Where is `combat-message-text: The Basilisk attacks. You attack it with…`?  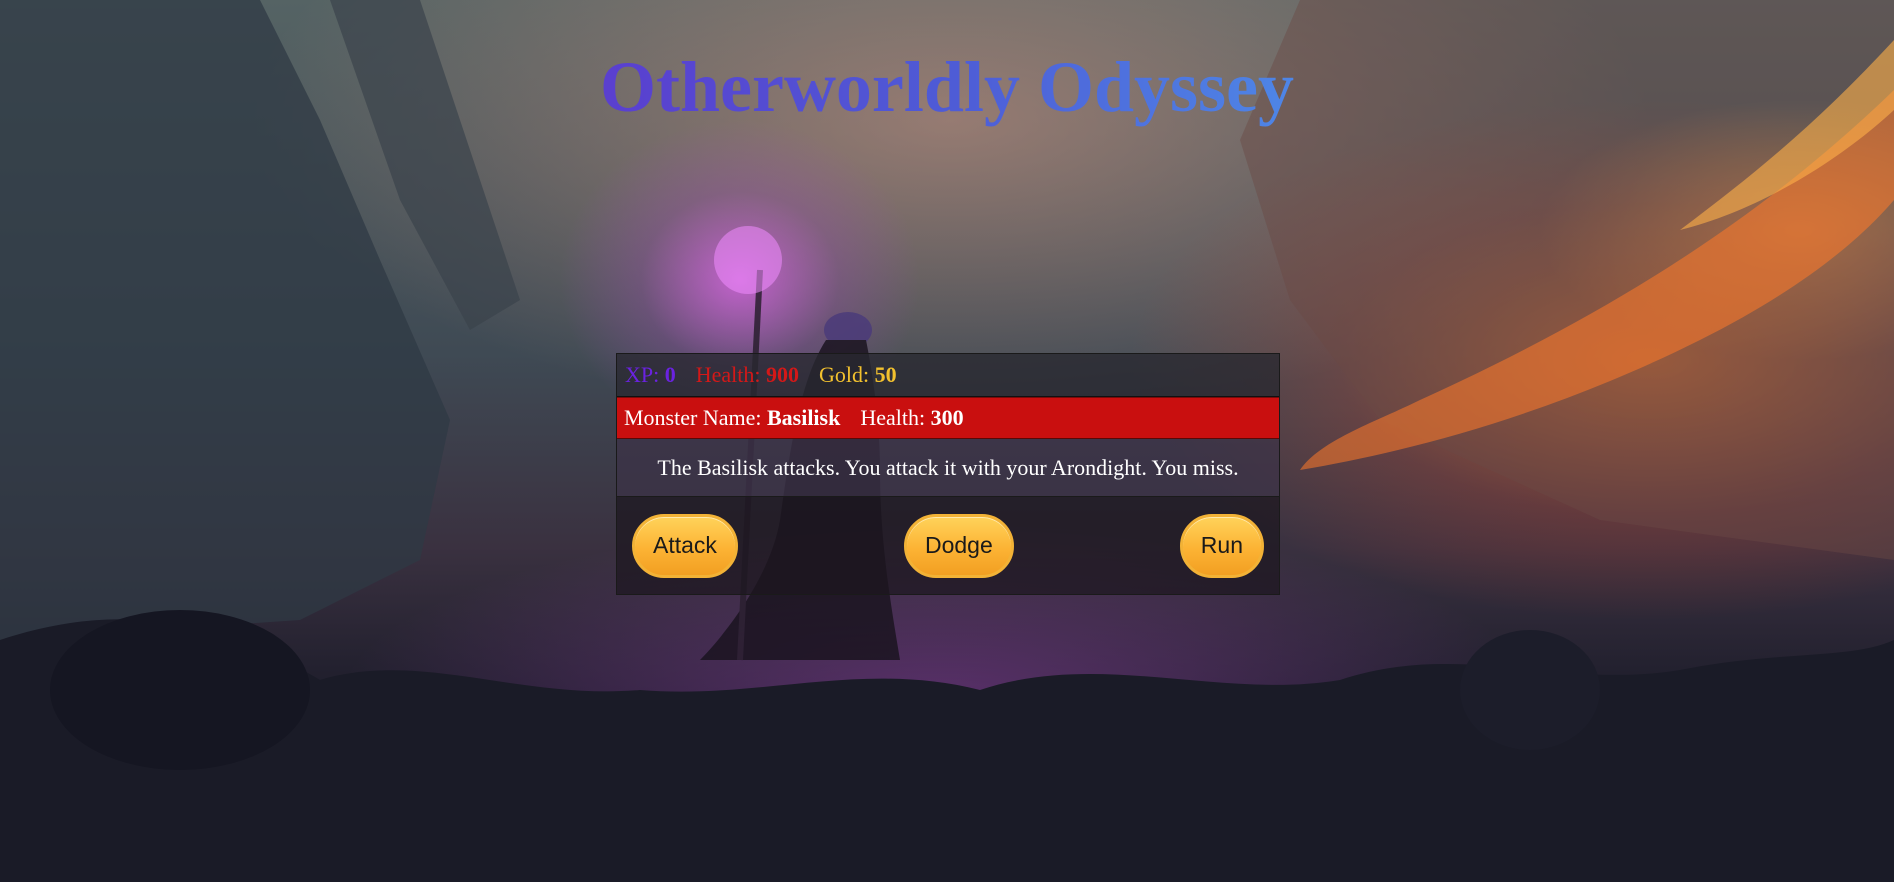
combat-message-text: The Basilisk attacks. You attack it with… is located at coordinates (948, 467).